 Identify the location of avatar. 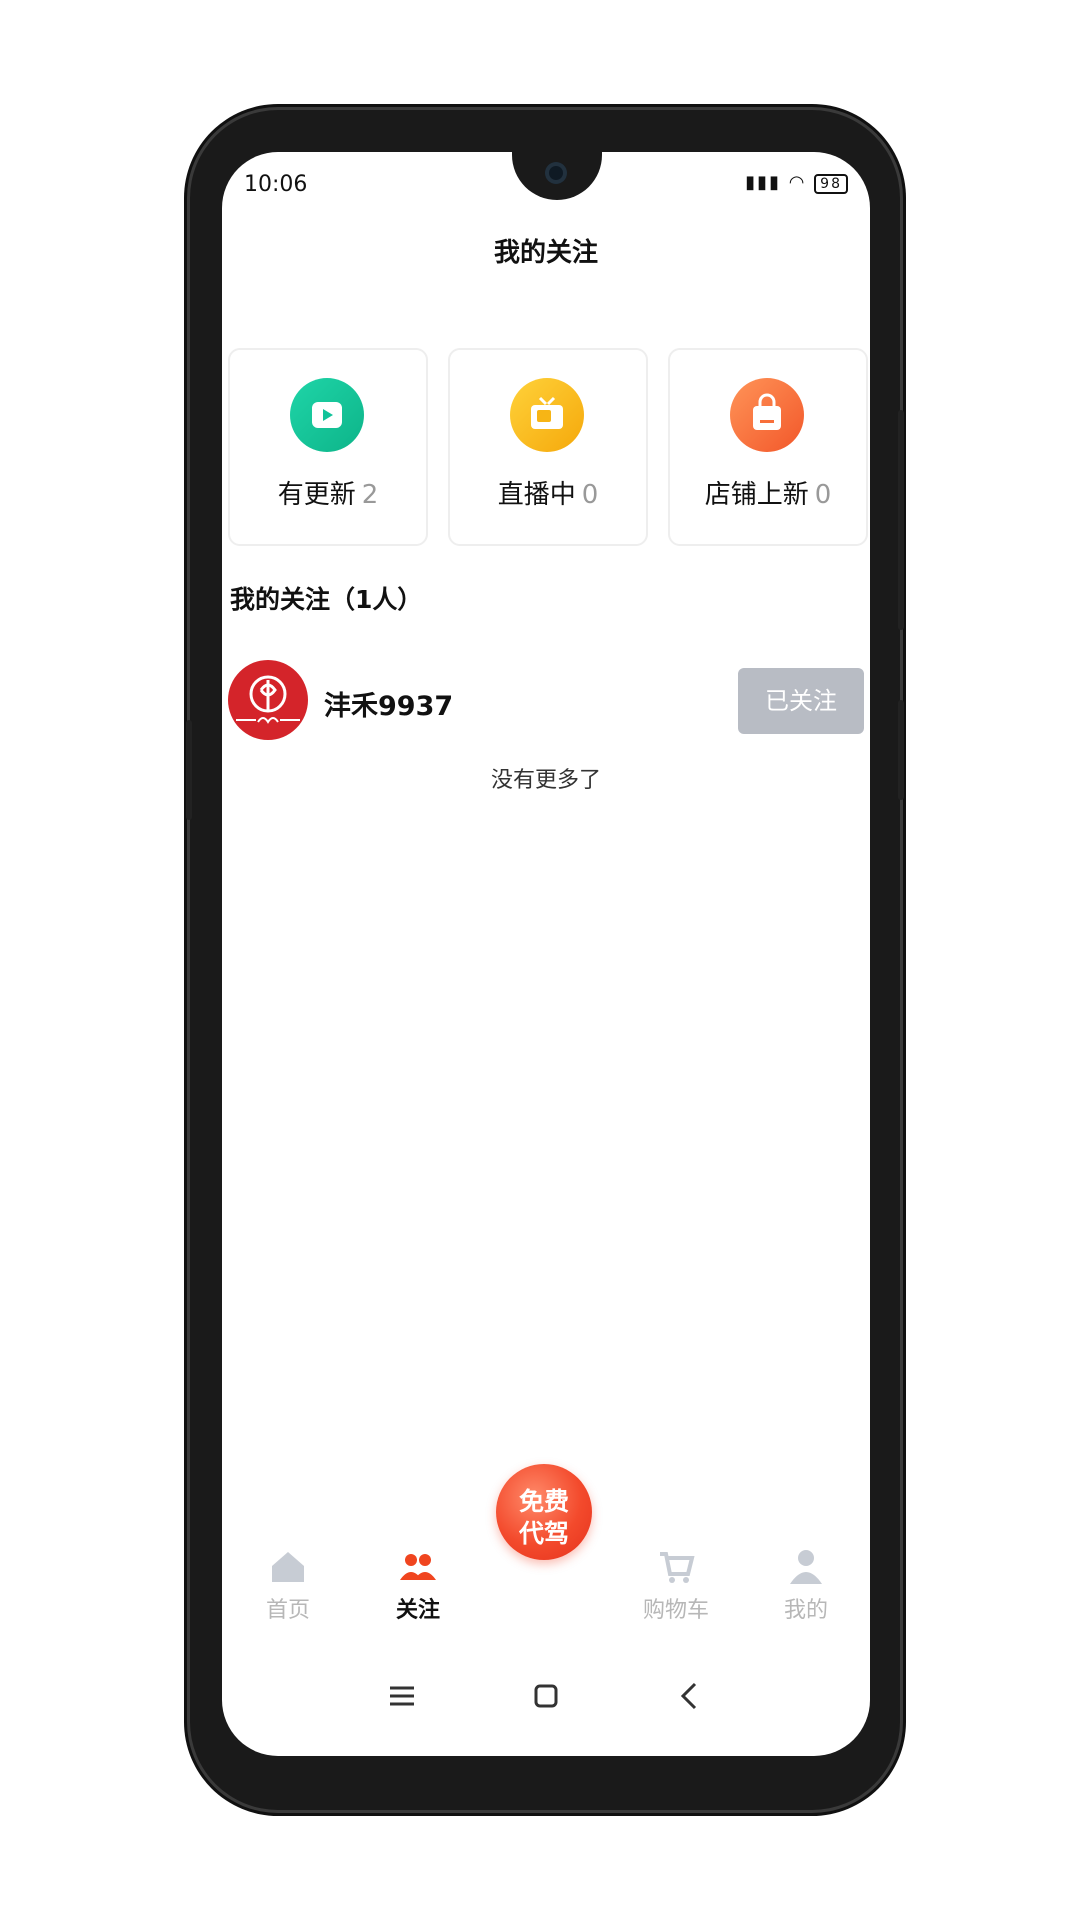
(268, 700).